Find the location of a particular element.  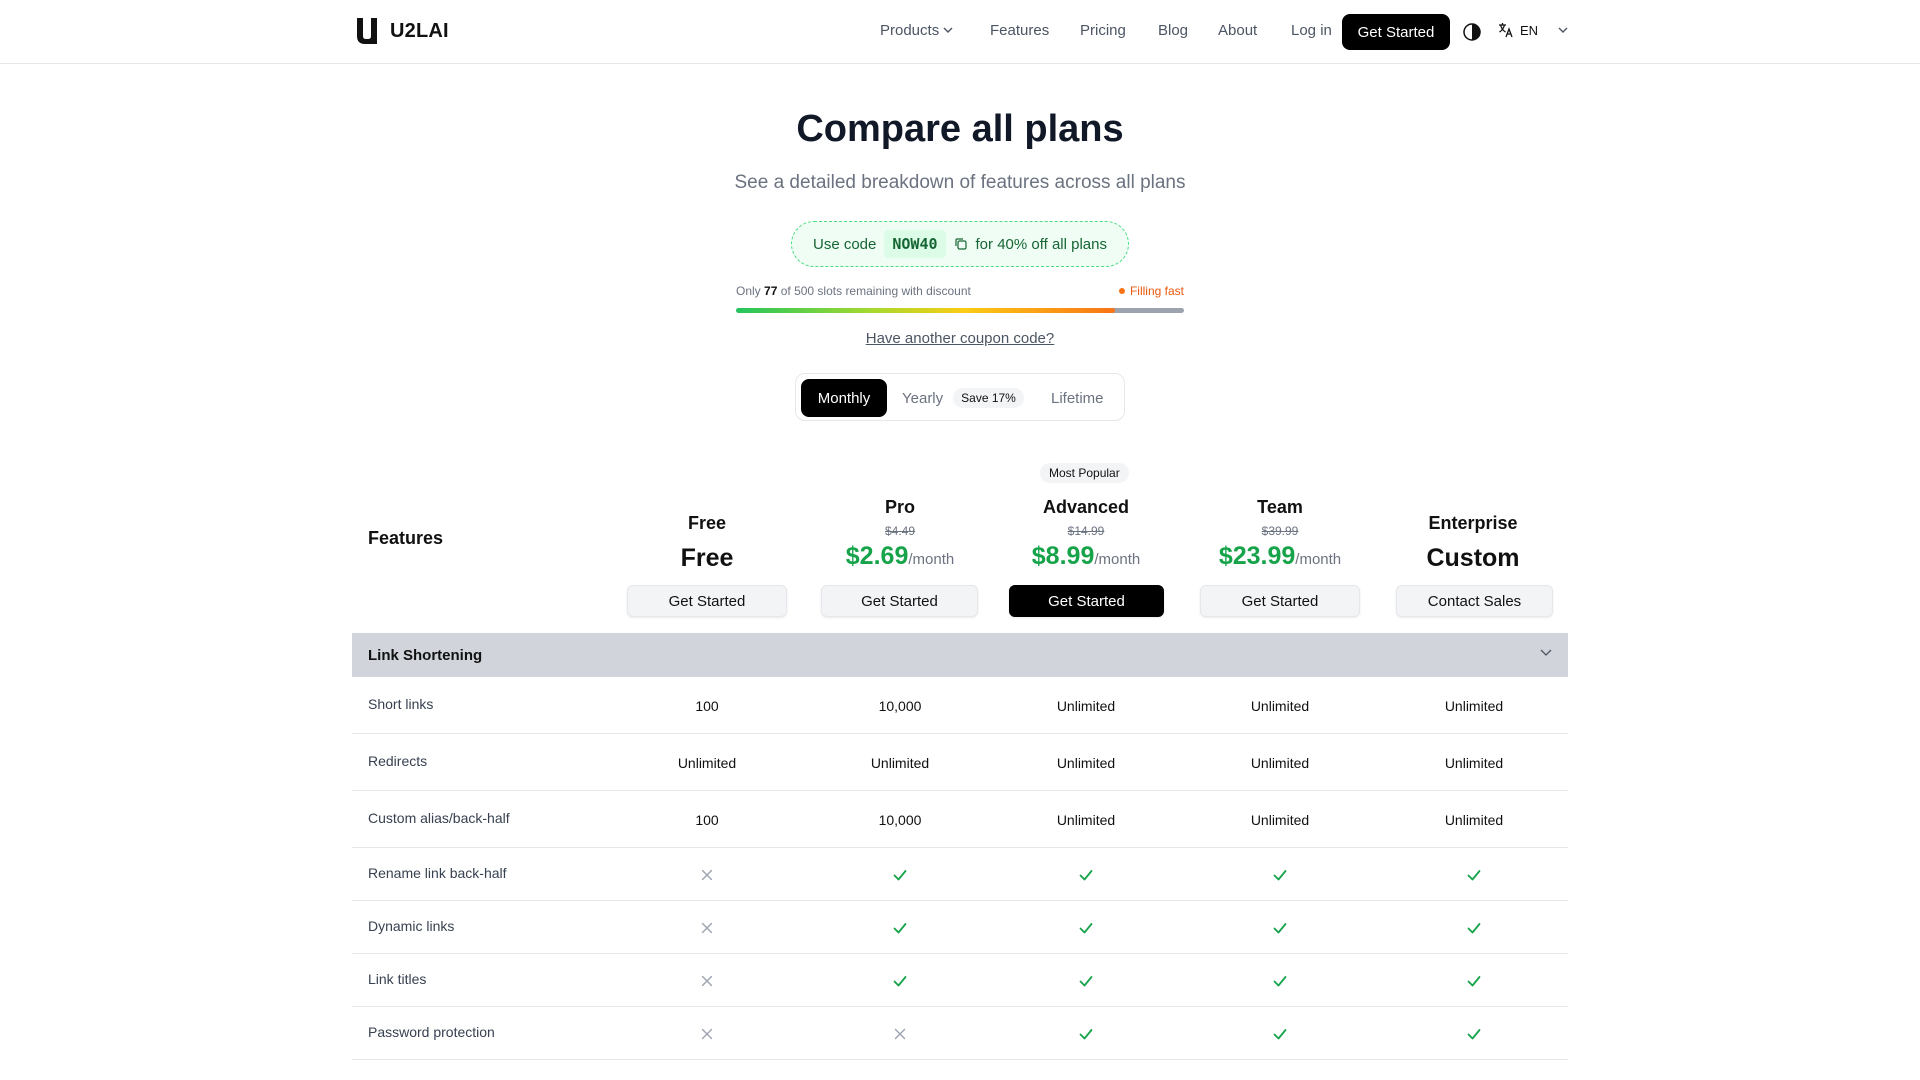

feature-name: Dynamic links is located at coordinates (411, 925).